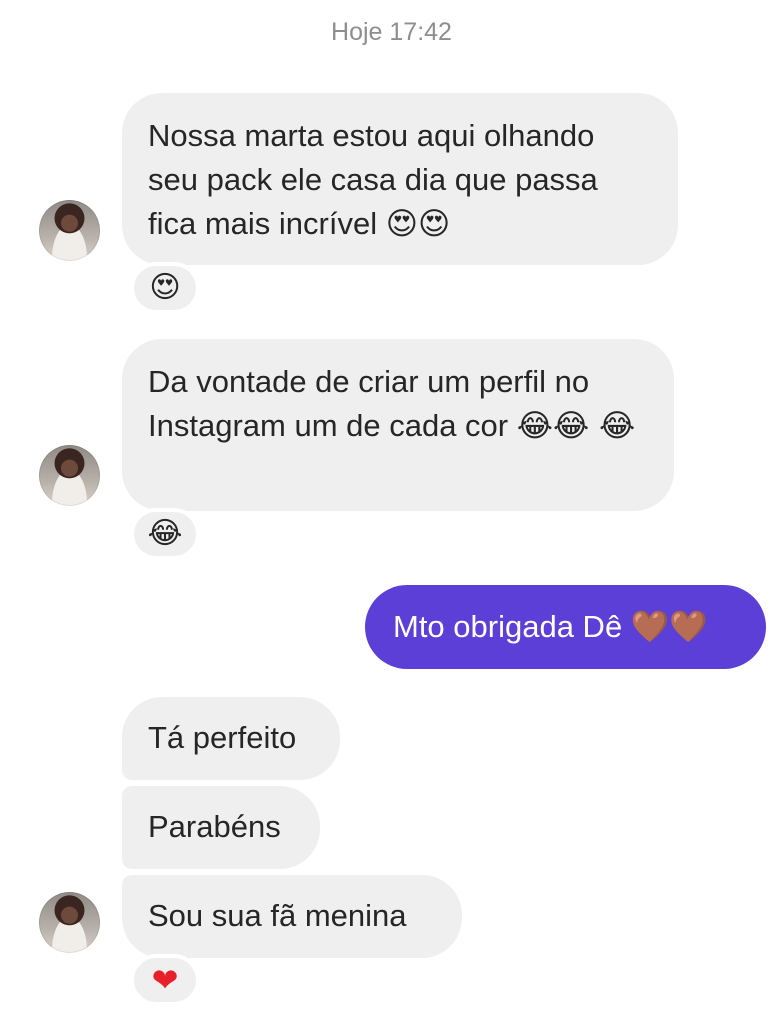 Image resolution: width=783 pixels, height=1024 pixels. Describe the element at coordinates (391, 32) in the screenshot. I see `chat-timestamp: Hoje 17:42` at that location.